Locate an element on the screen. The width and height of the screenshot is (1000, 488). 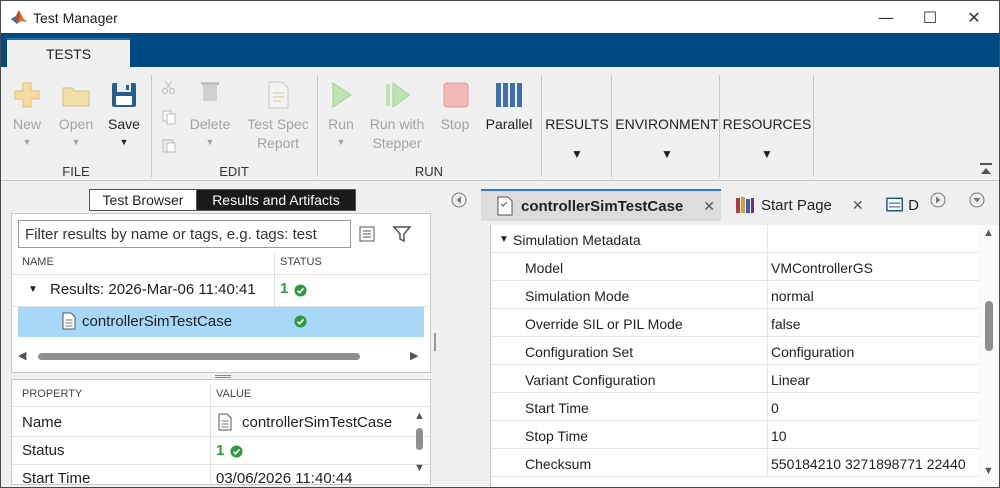
report-icon is located at coordinates (278, 95).